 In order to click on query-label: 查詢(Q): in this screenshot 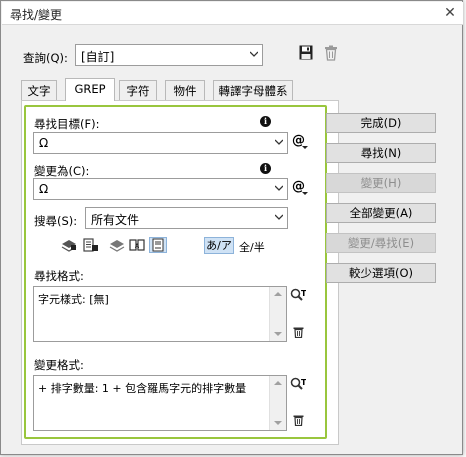, I will do `click(45, 58)`.